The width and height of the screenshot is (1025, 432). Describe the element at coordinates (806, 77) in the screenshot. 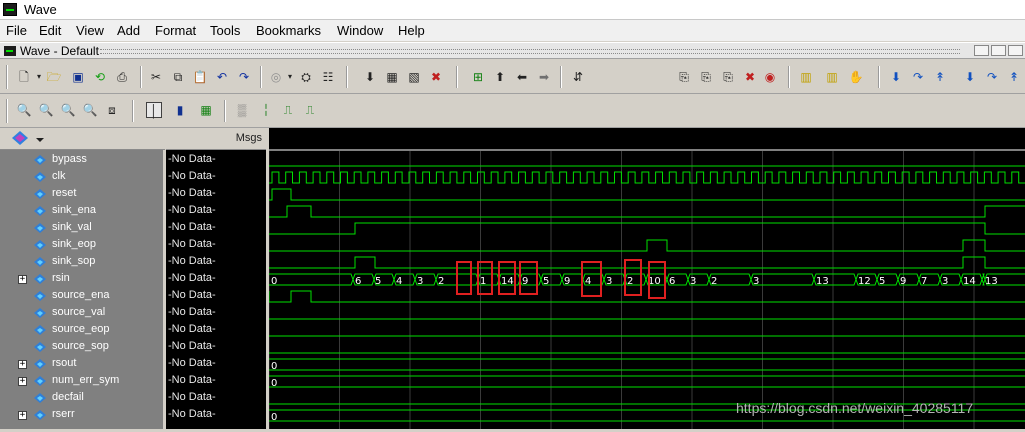

I see `performance-icon: ▥` at that location.